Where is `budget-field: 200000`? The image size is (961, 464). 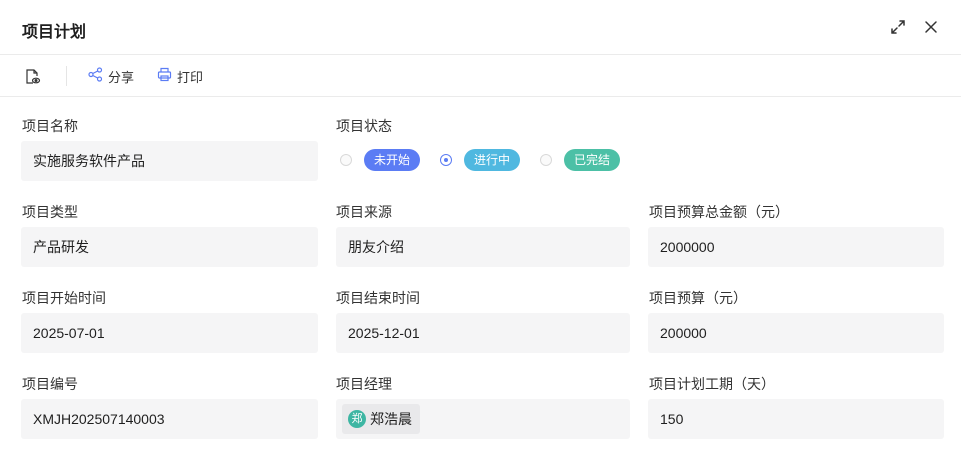 budget-field: 200000 is located at coordinates (796, 333).